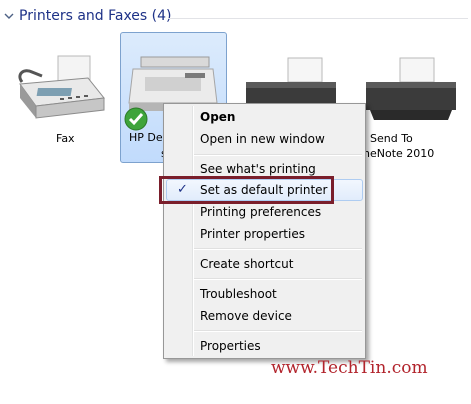 The image size is (471, 404). Describe the element at coordinates (246, 190) in the screenshot. I see `annotation-highlight-box` at that location.